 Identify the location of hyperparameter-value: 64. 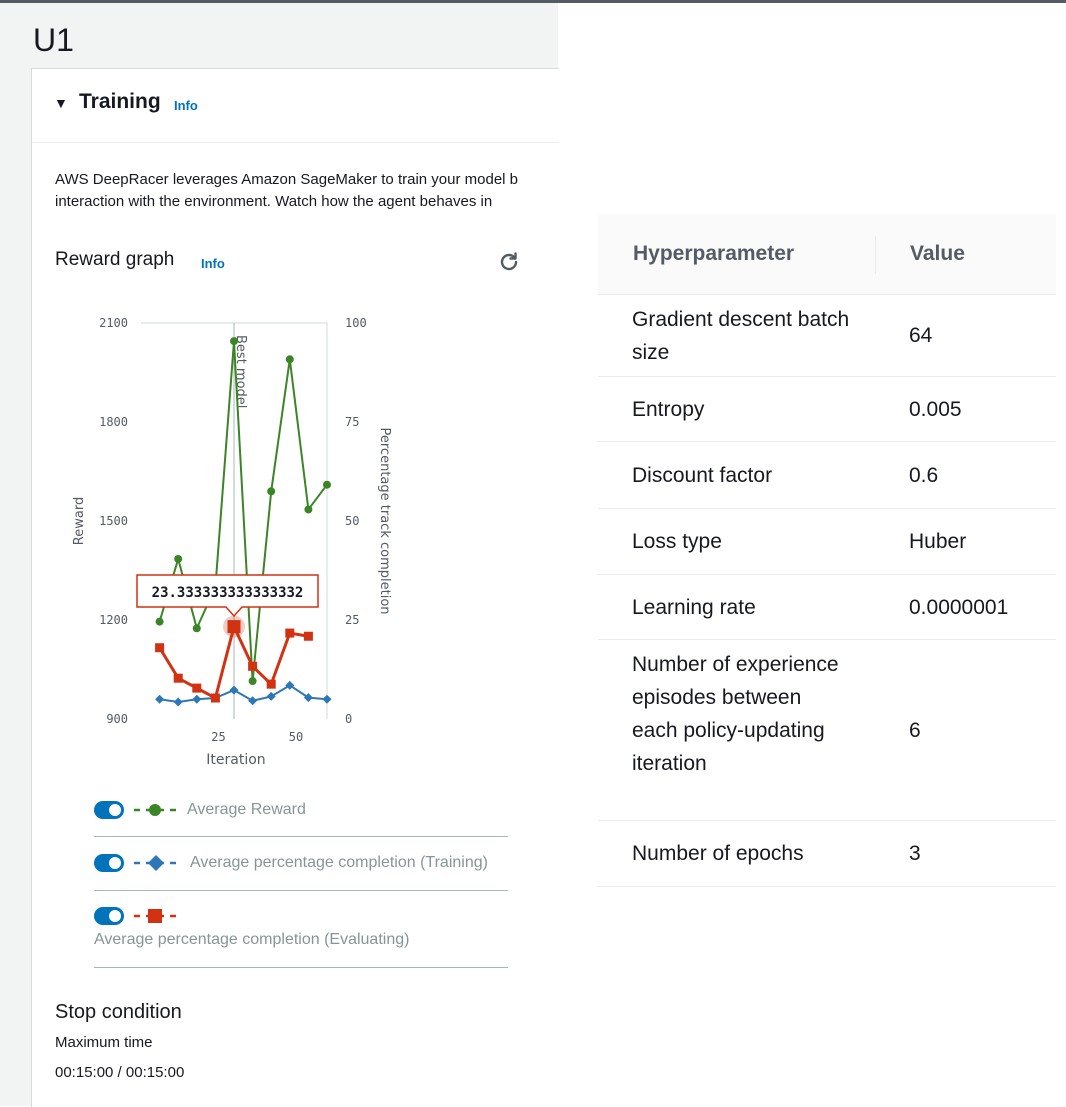
(921, 335).